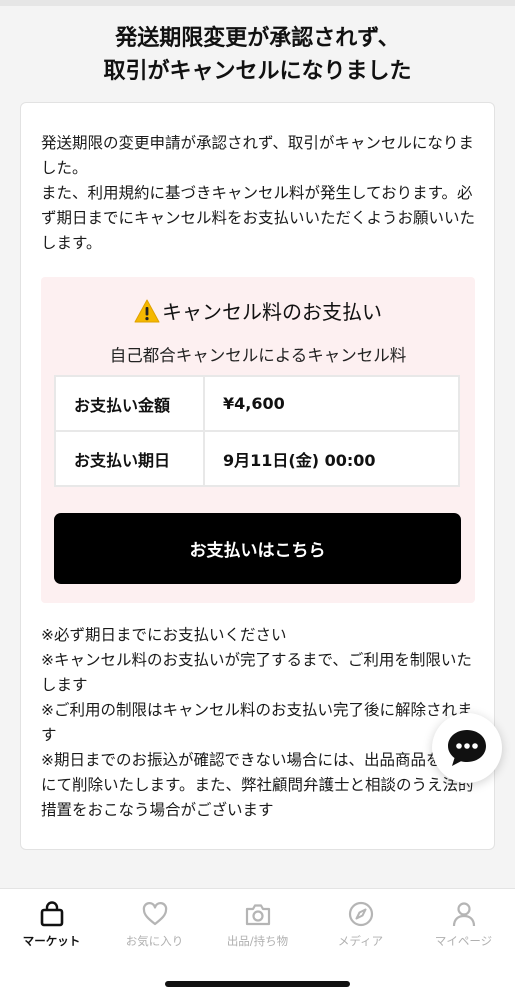 The image size is (515, 999). What do you see at coordinates (51, 941) in the screenshot?
I see `tab-label: マーケット` at bounding box center [51, 941].